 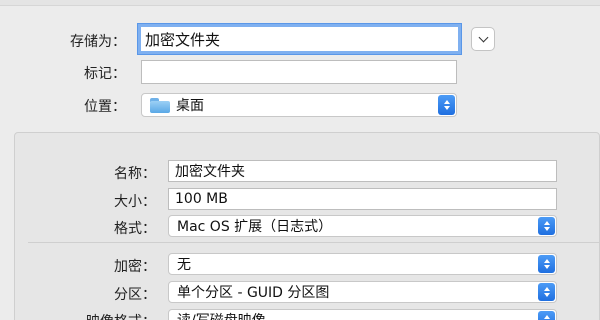 I want to click on name-input: 加密文件夹, so click(x=362, y=171).